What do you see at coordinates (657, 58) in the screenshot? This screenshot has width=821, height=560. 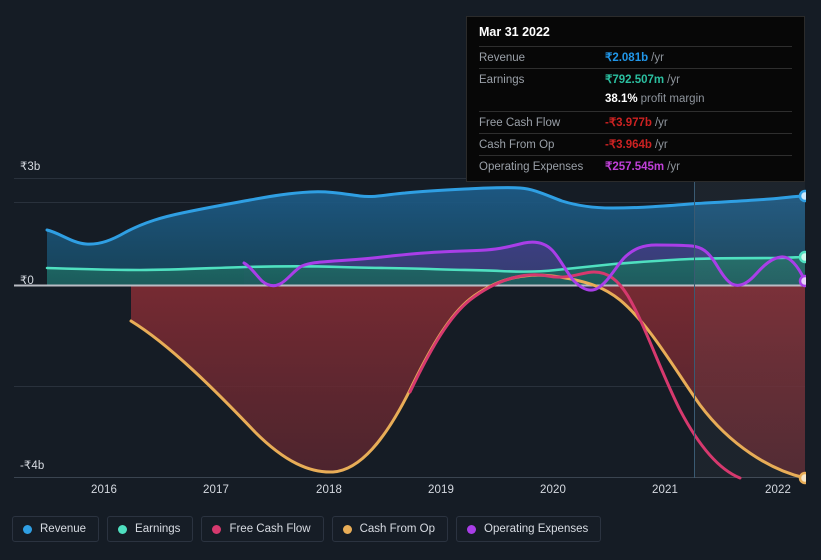 I see `tooltip-unit-revenue: /yr` at bounding box center [657, 58].